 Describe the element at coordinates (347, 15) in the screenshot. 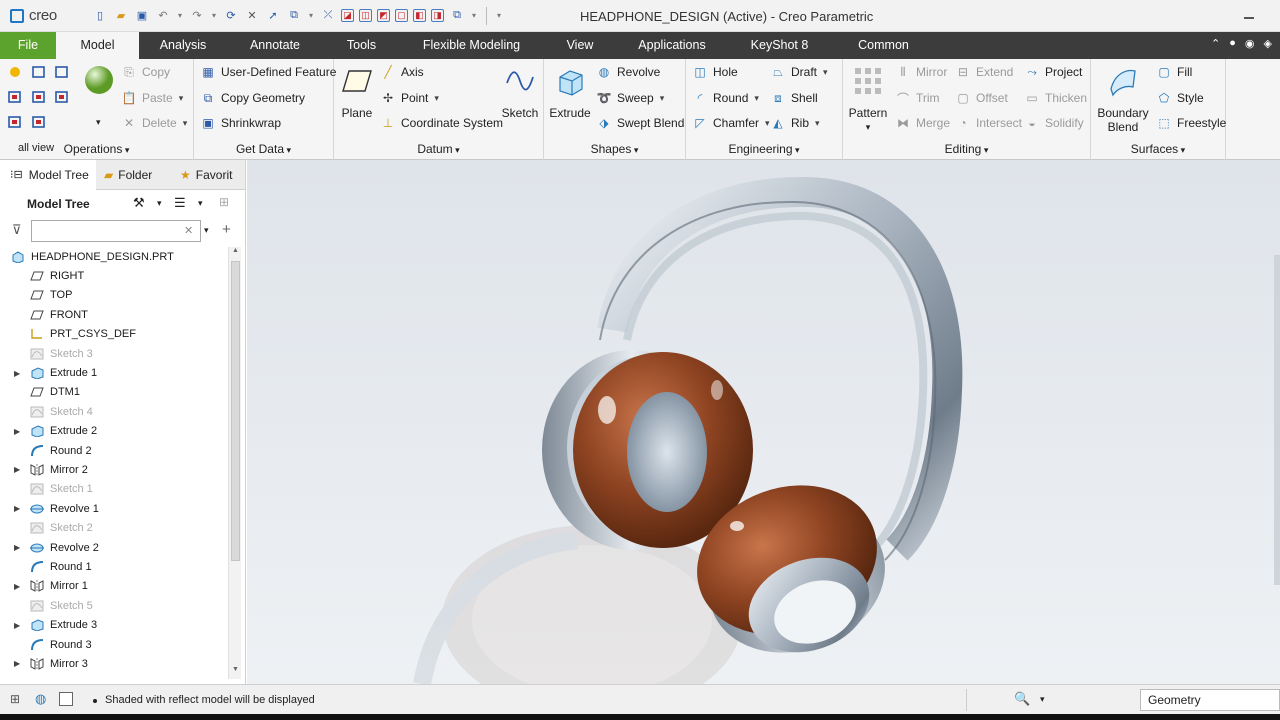

I see `saved-view-1-icon: ◪` at that location.